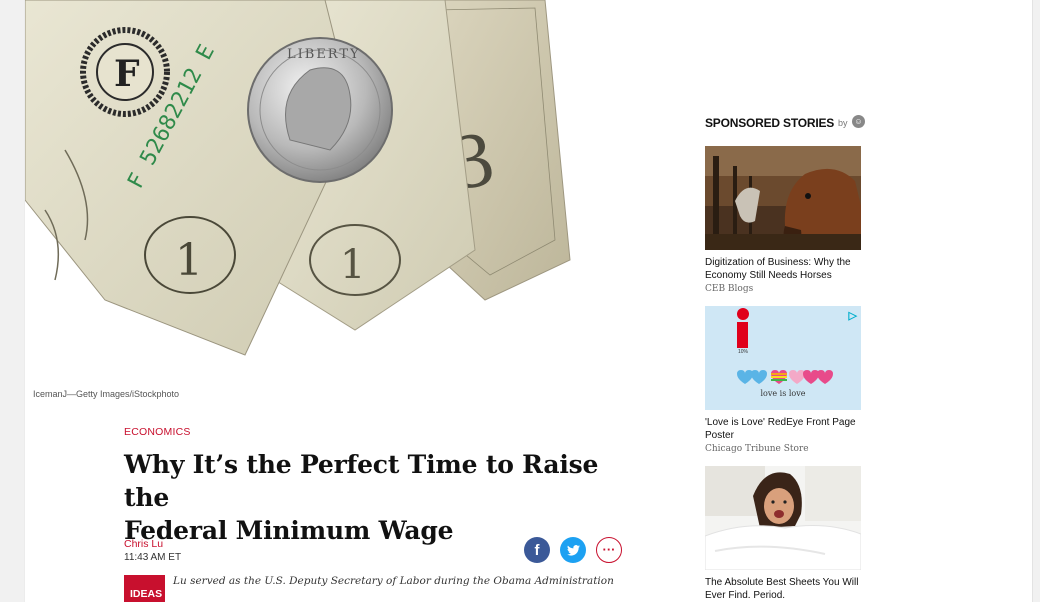 This screenshot has height=602, width=1040. I want to click on bill-seal-letter: F, so click(127, 74).